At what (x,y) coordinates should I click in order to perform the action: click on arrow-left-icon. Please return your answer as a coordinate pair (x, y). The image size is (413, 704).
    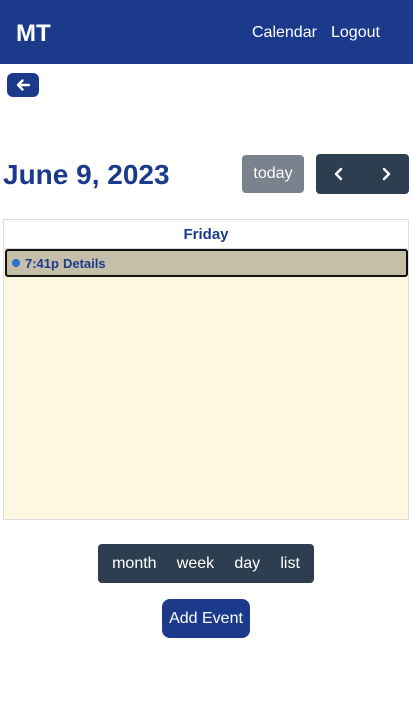
    Looking at the image, I should click on (23, 85).